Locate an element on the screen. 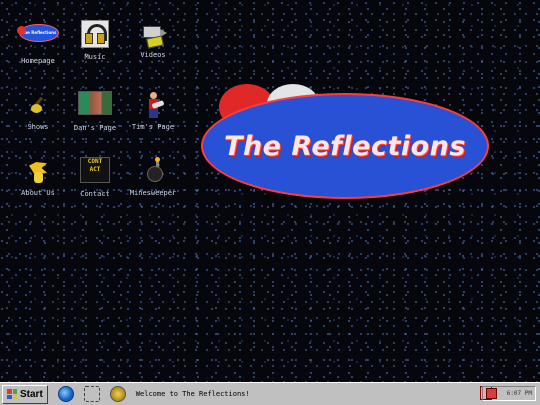 This screenshot has width=540, height=405. system-tray: 6:07 PM is located at coordinates (509, 393).